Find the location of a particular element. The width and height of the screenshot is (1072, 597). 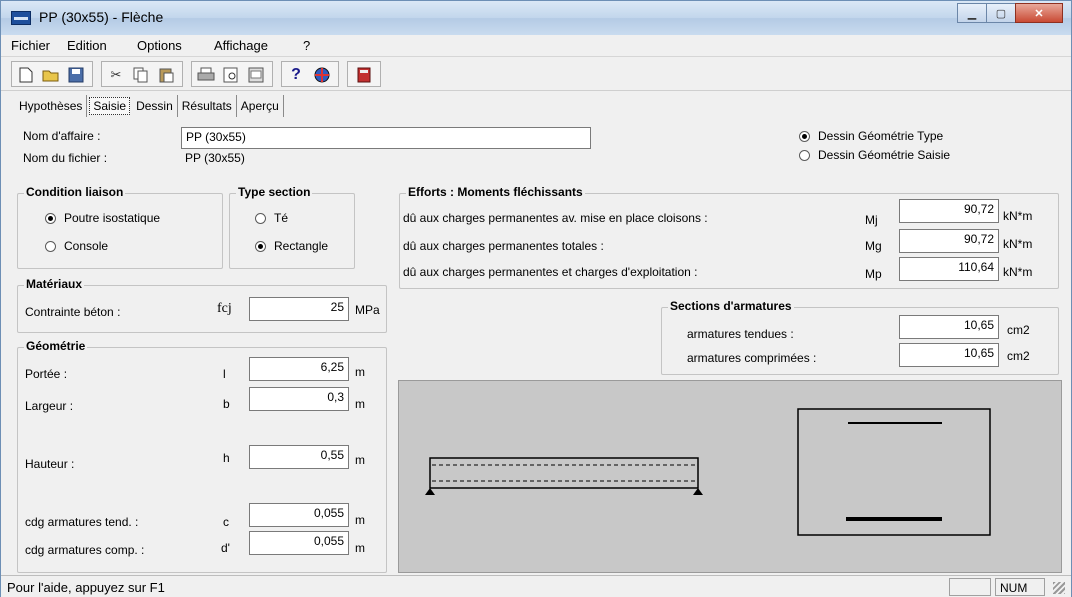

tab-dessin: Dessin is located at coordinates (155, 106).